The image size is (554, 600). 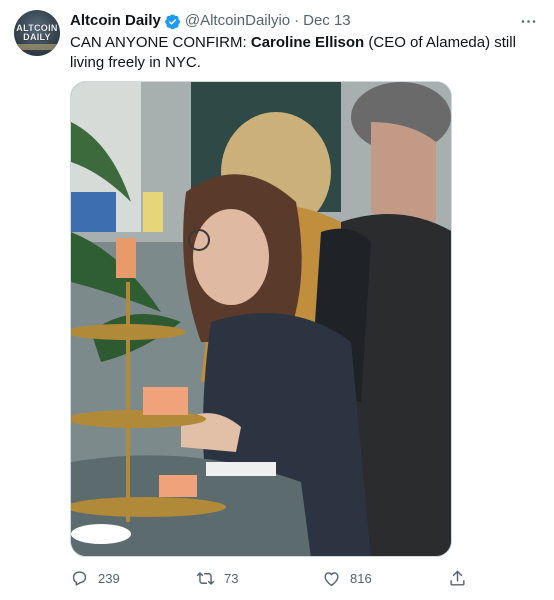 I want to click on more-horizontal-icon, so click(x=528, y=21).